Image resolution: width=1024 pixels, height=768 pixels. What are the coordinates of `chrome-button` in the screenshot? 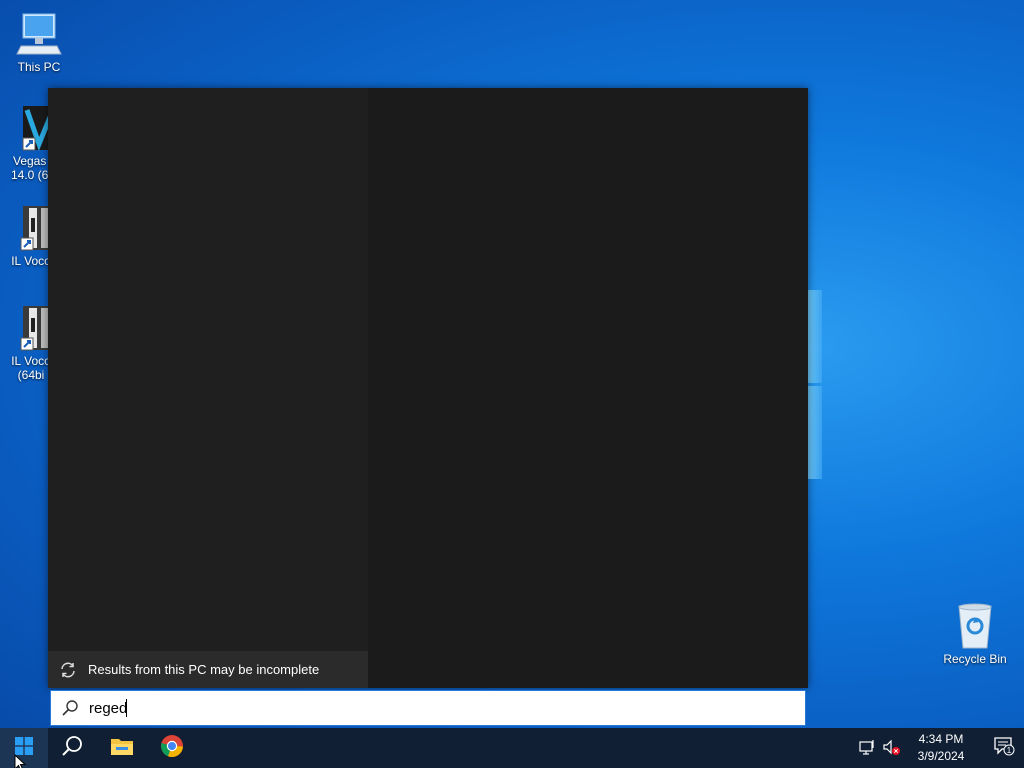 It's located at (172, 748).